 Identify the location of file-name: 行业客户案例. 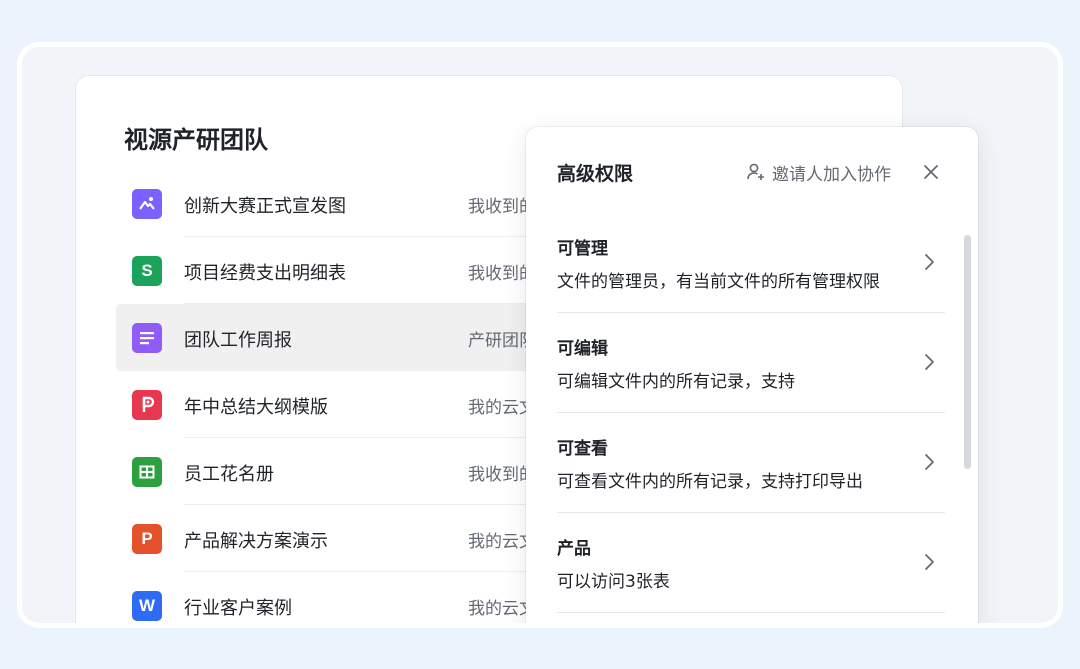
(238, 608).